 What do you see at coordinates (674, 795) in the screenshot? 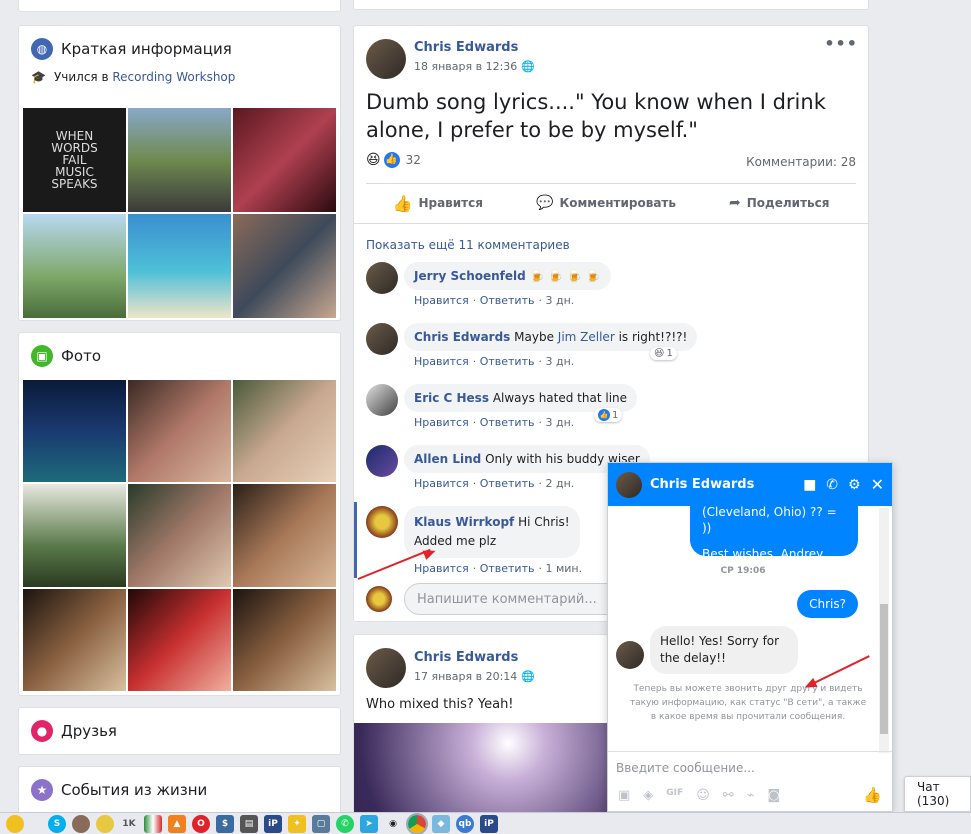
I see `gif-icon: GIF` at bounding box center [674, 795].